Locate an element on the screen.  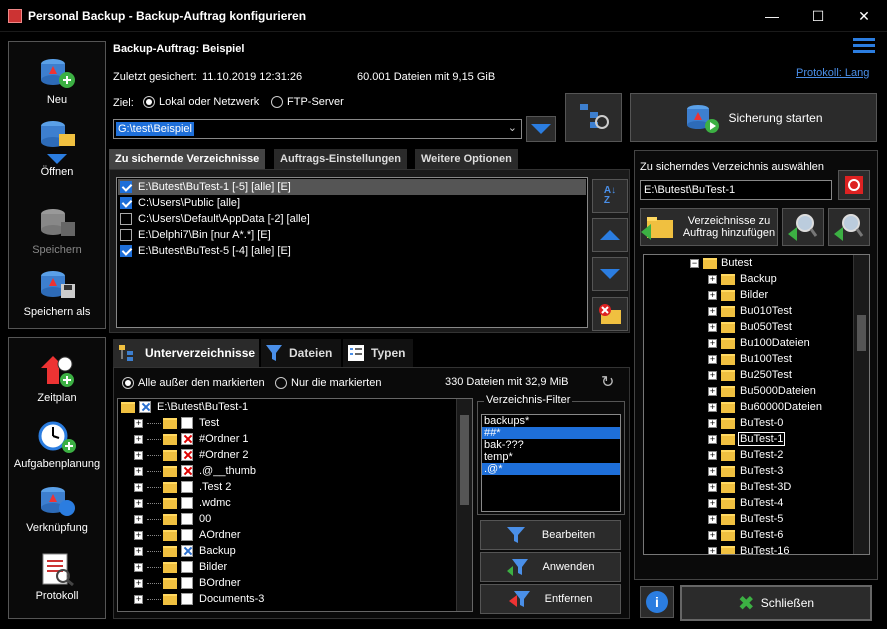
subdir-item: + #Ordner 1 is located at coordinates (295, 439).